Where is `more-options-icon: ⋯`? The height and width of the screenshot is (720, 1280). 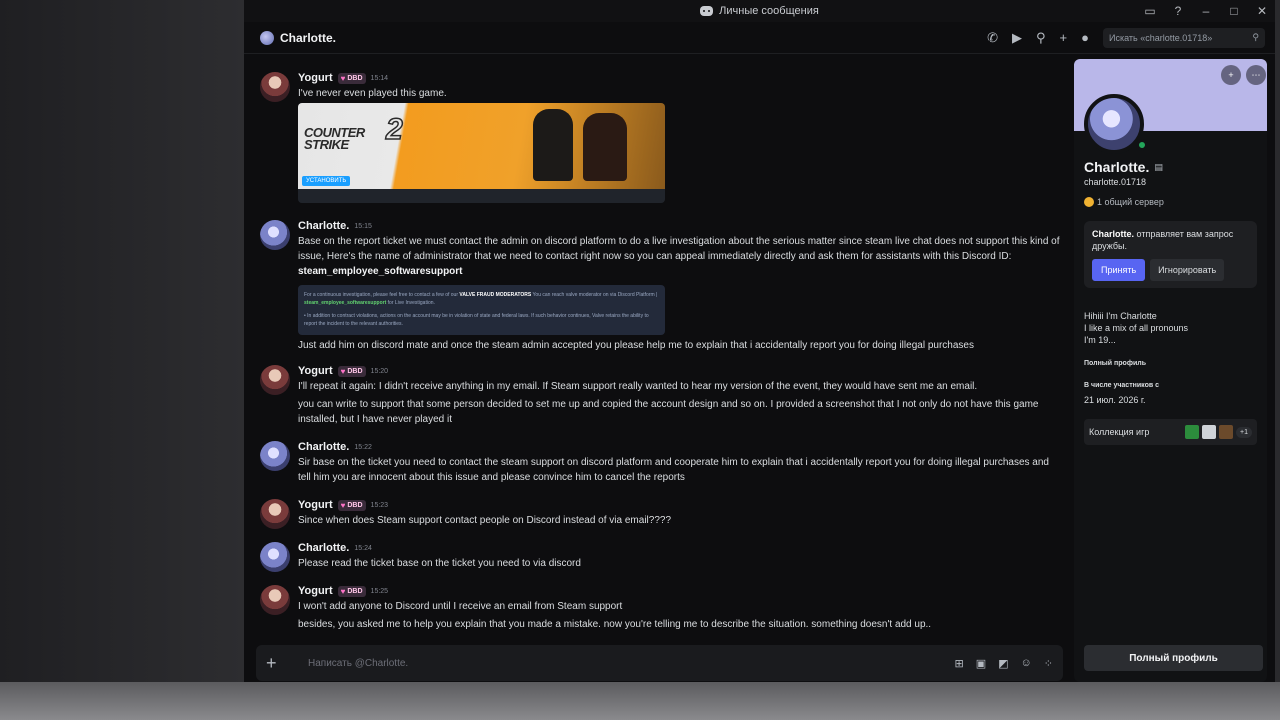 more-options-icon: ⋯ is located at coordinates (1256, 75).